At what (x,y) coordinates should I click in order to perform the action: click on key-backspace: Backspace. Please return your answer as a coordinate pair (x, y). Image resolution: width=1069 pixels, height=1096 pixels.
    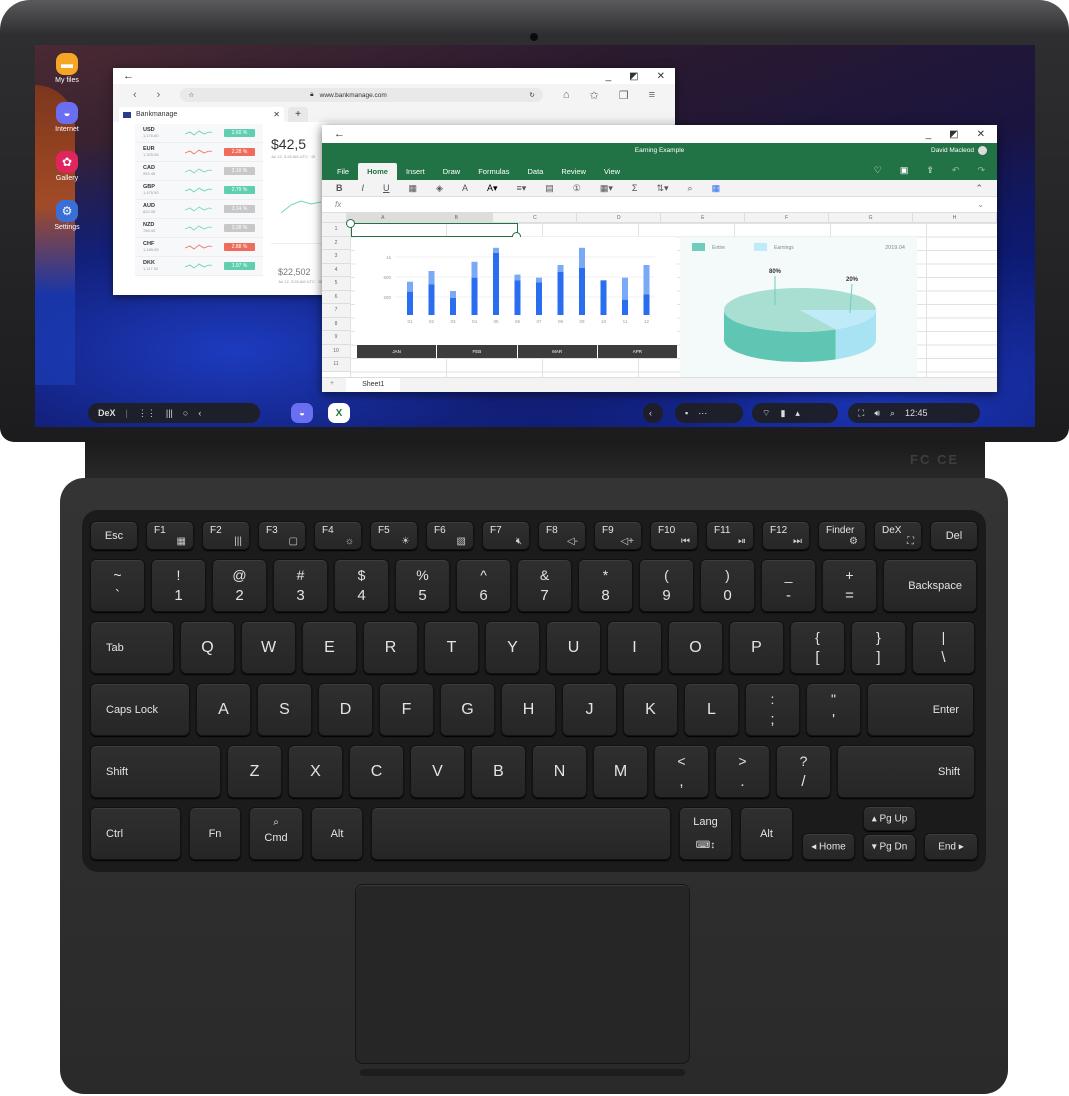
    Looking at the image, I should click on (930, 585).